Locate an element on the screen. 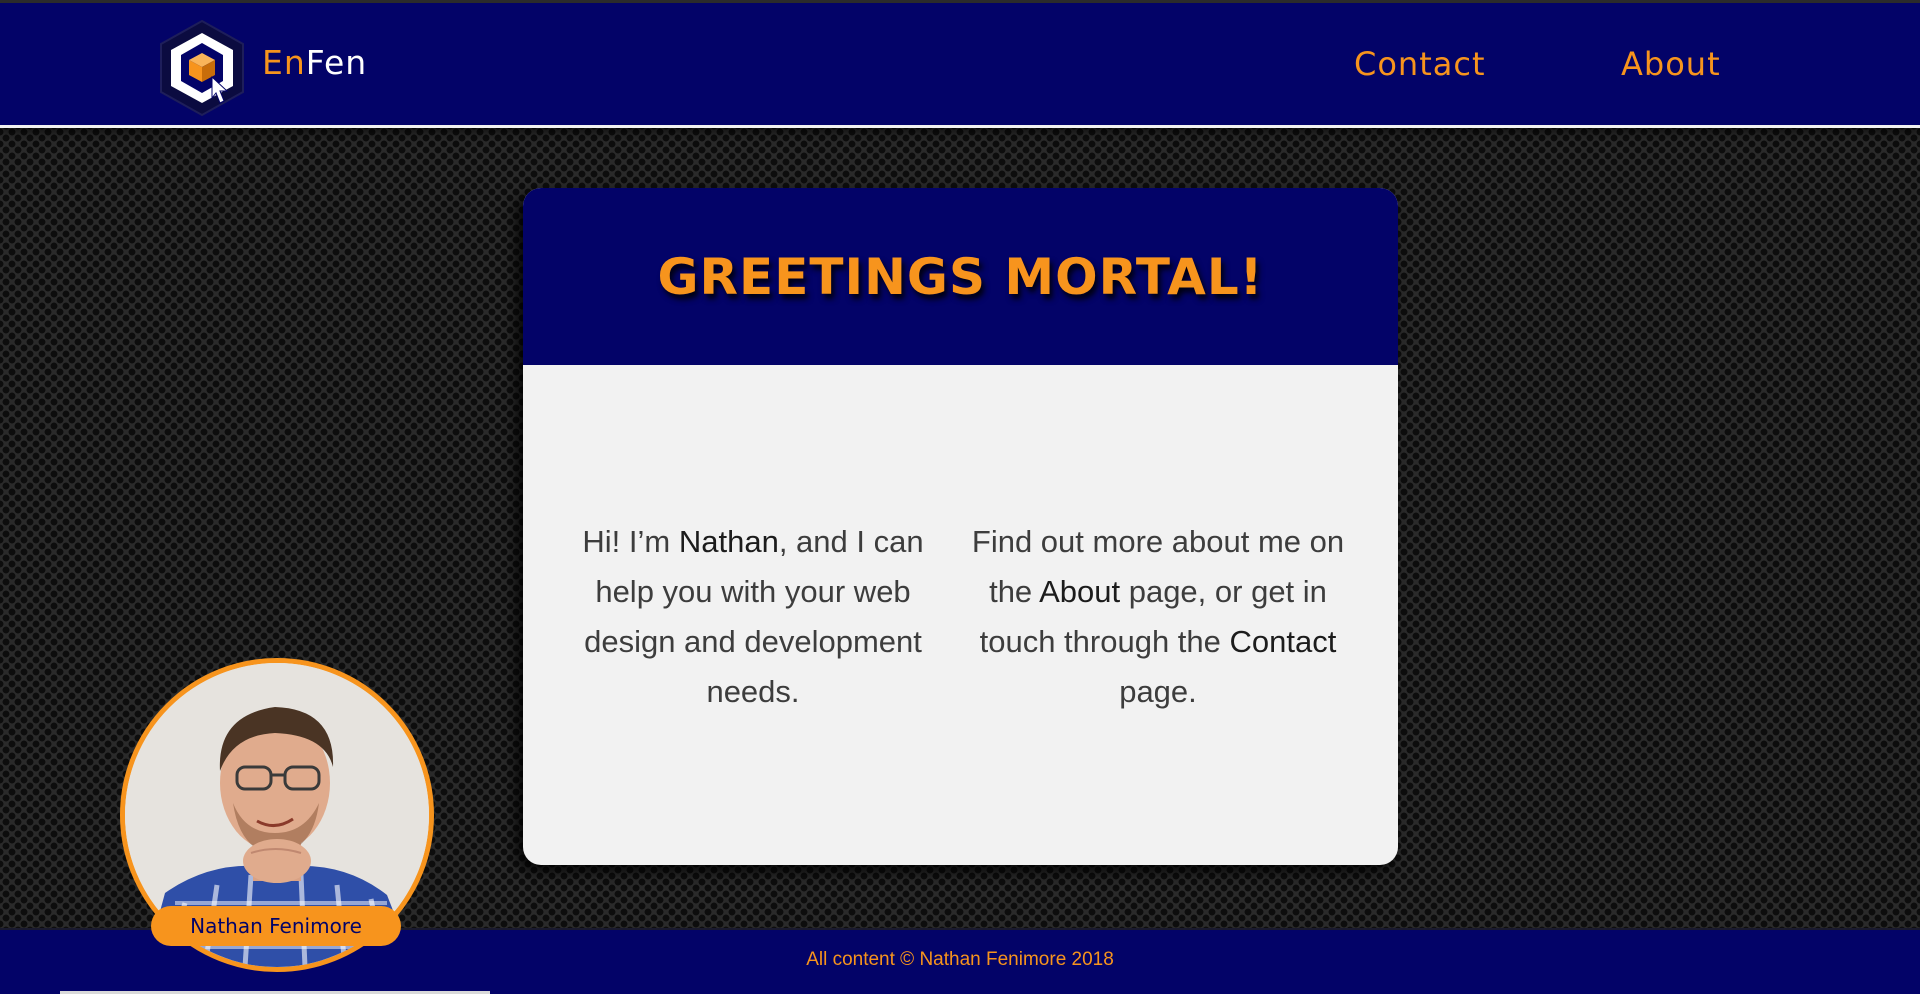 This screenshot has height=994, width=1920. intro-part1: Hi! I’m is located at coordinates (630, 541).